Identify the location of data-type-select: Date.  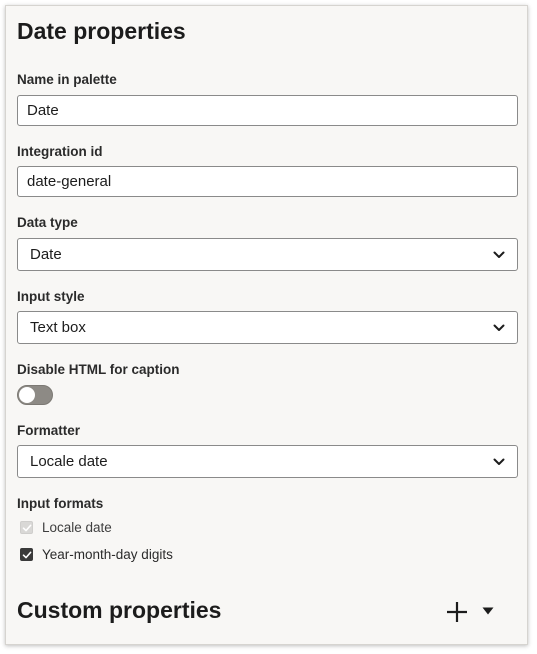
(267, 254).